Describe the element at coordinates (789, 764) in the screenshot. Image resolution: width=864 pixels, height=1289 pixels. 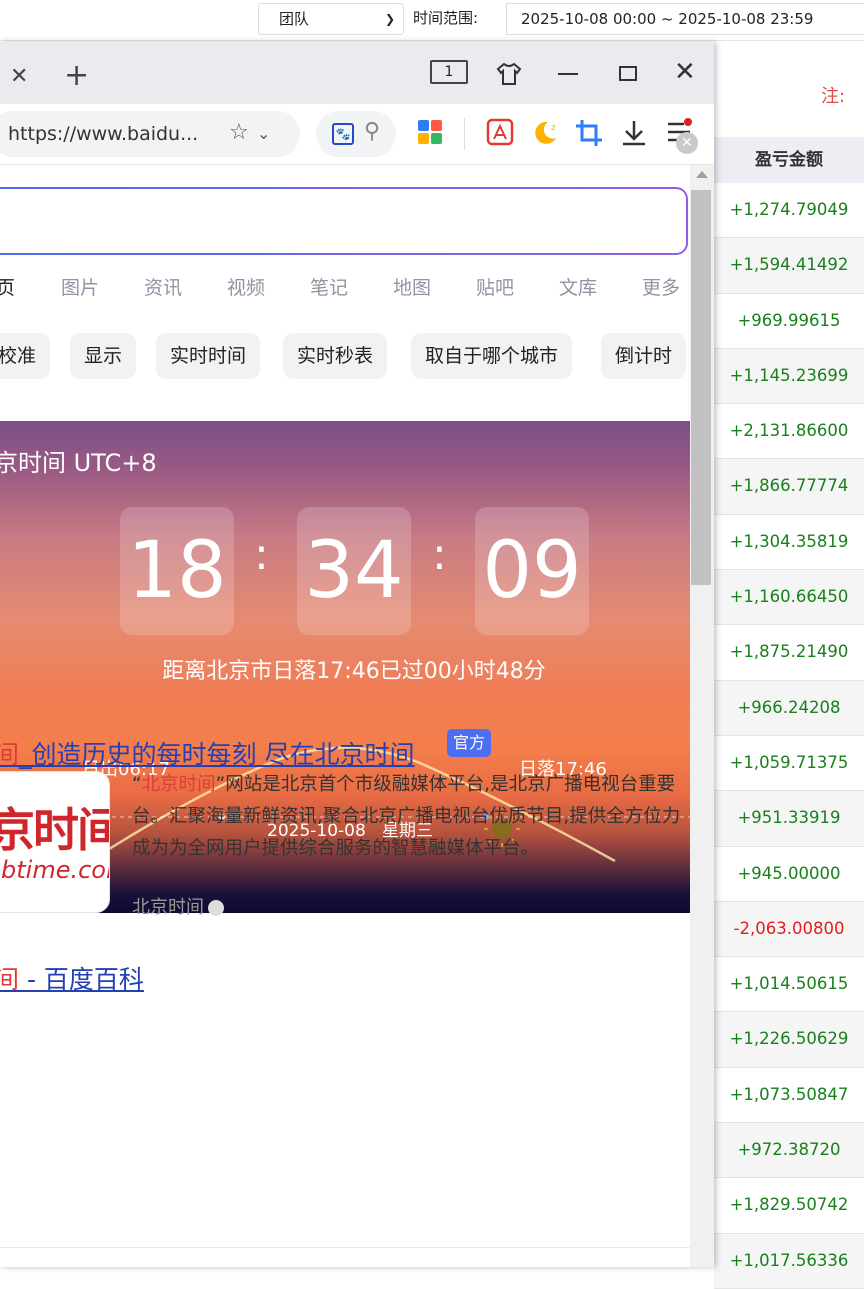
I see `pl-cell: +1,059.71375` at that location.